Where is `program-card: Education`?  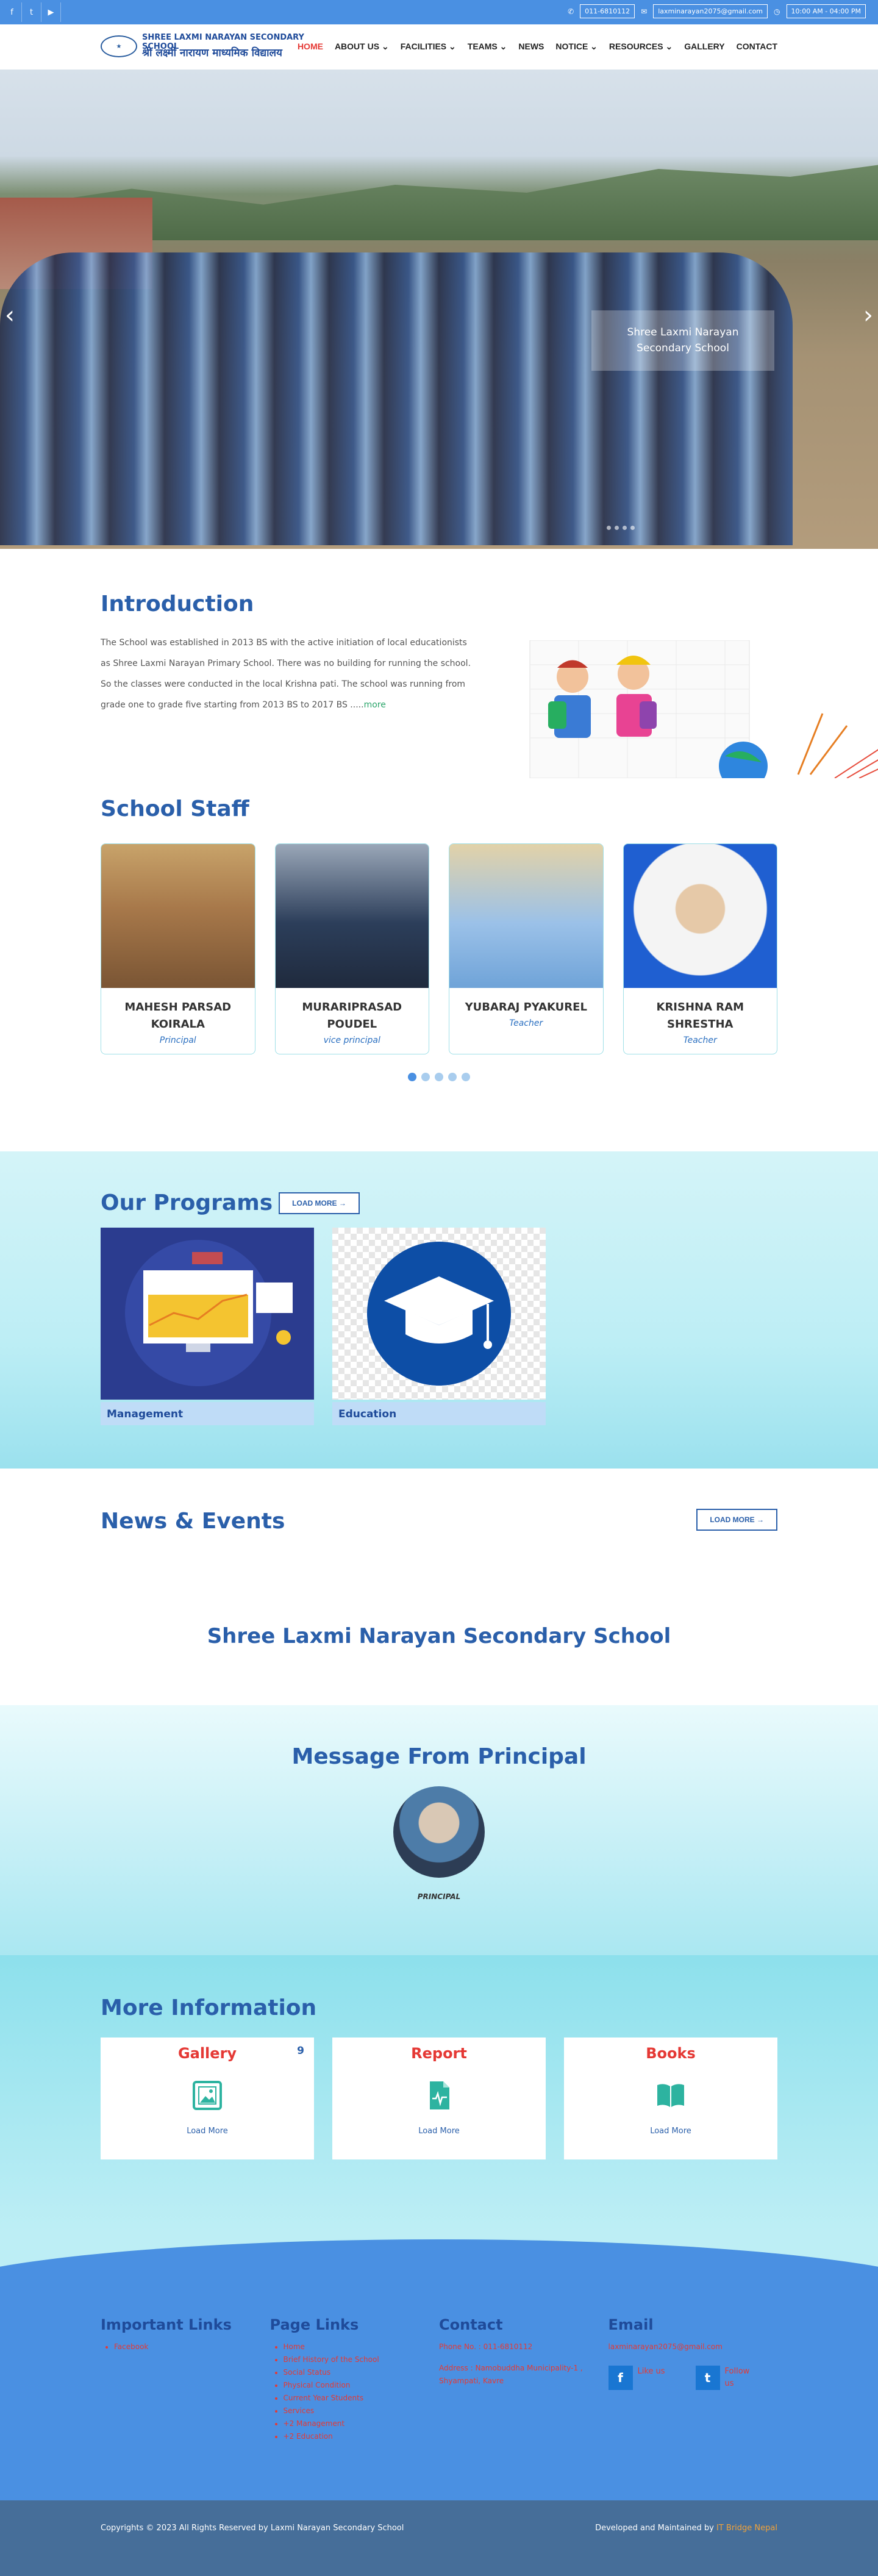 program-card: Education is located at coordinates (439, 1326).